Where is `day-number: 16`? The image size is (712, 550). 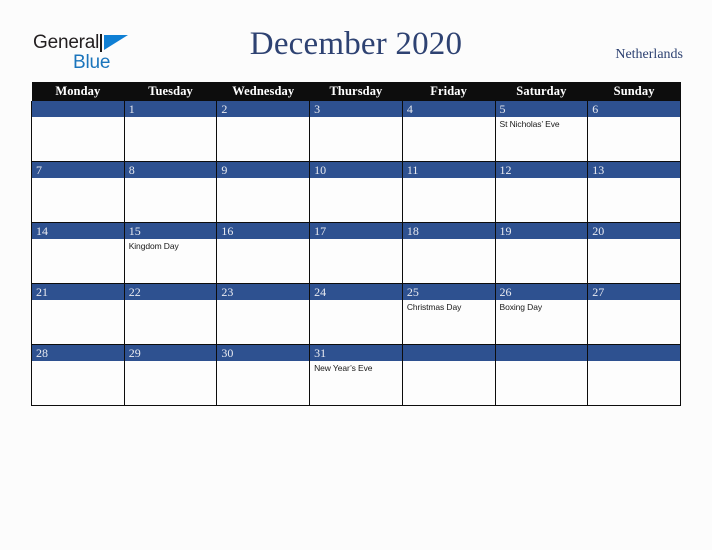
day-number: 16 is located at coordinates (263, 231).